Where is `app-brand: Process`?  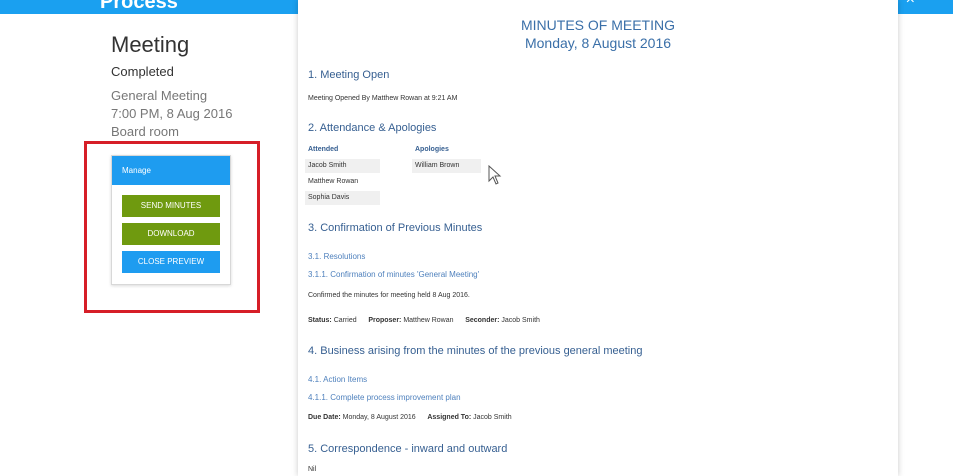 app-brand: Process is located at coordinates (139, 6).